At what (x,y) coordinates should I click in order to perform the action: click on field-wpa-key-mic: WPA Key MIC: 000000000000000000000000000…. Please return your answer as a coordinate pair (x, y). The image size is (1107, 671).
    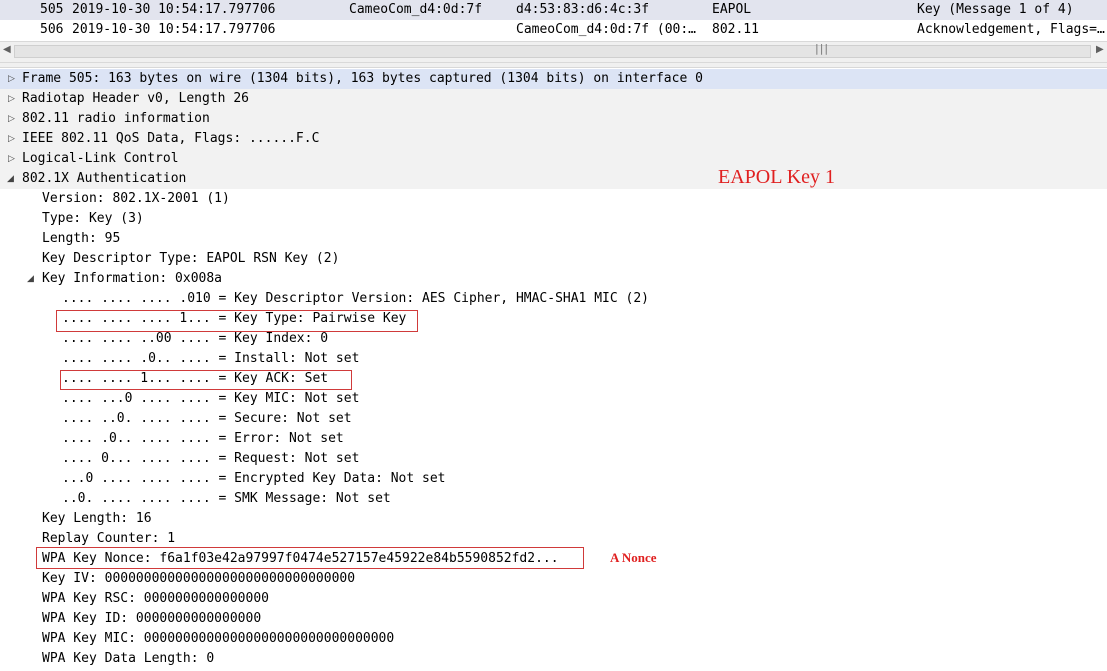
    Looking at the image, I should click on (553, 639).